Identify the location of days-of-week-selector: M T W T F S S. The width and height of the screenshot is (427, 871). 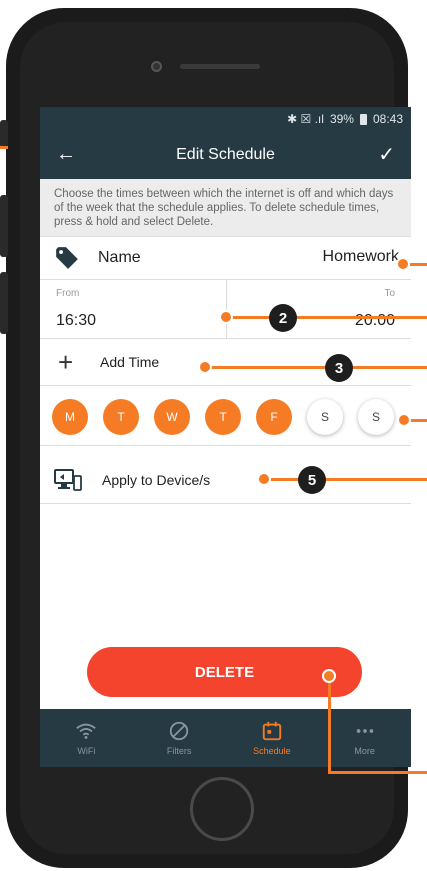
(225, 417).